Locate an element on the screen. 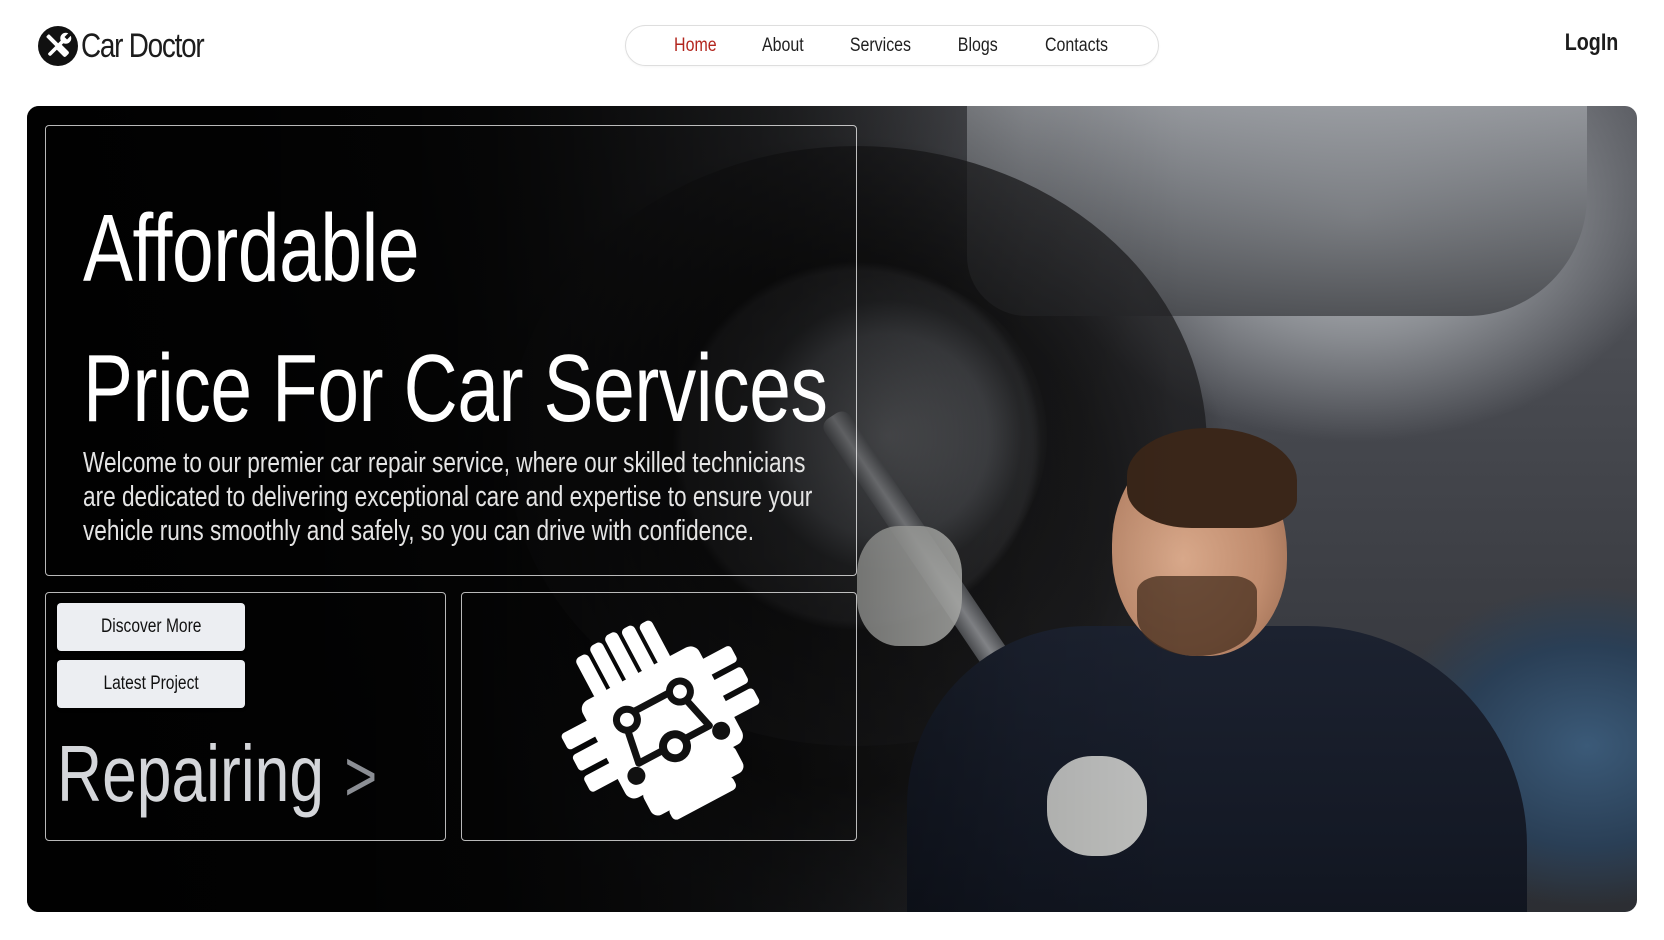 Image resolution: width=1664 pixels, height=940 pixels. main-nav: Home About Services Blogs Contacts is located at coordinates (892, 45).